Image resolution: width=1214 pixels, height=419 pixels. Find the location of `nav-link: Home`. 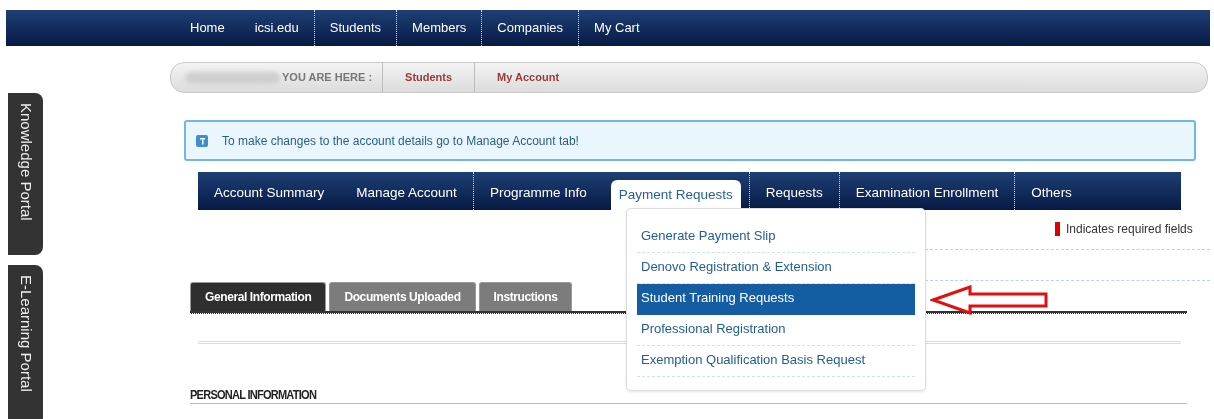

nav-link: Home is located at coordinates (207, 28).